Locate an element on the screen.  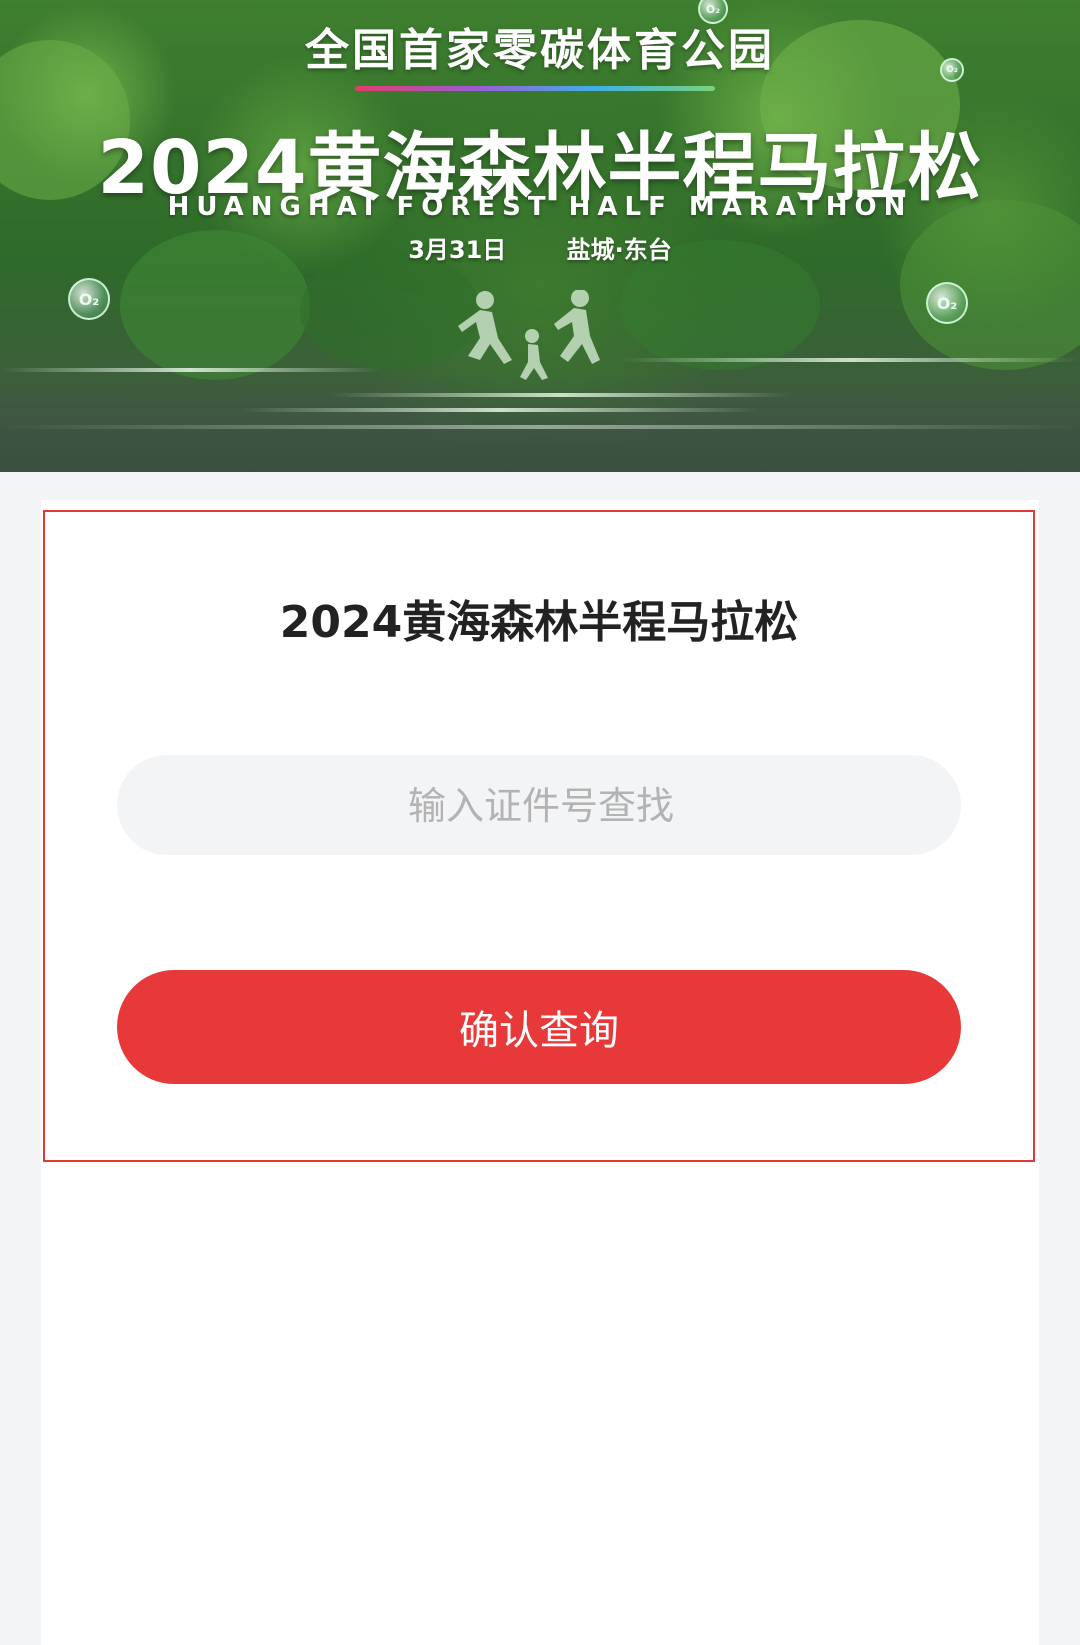
runners-silhouette-icon is located at coordinates (529, 335).